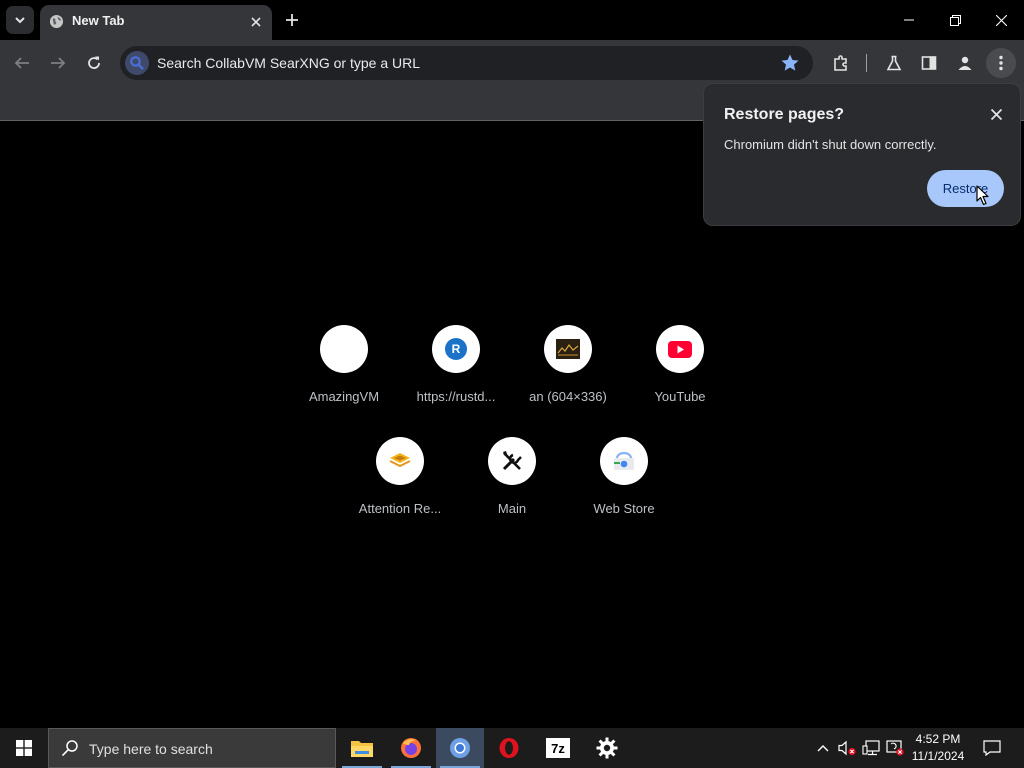 This screenshot has width=1024, height=768. Describe the element at coordinates (680, 396) in the screenshot. I see `shortcut-label: YouTube` at that location.